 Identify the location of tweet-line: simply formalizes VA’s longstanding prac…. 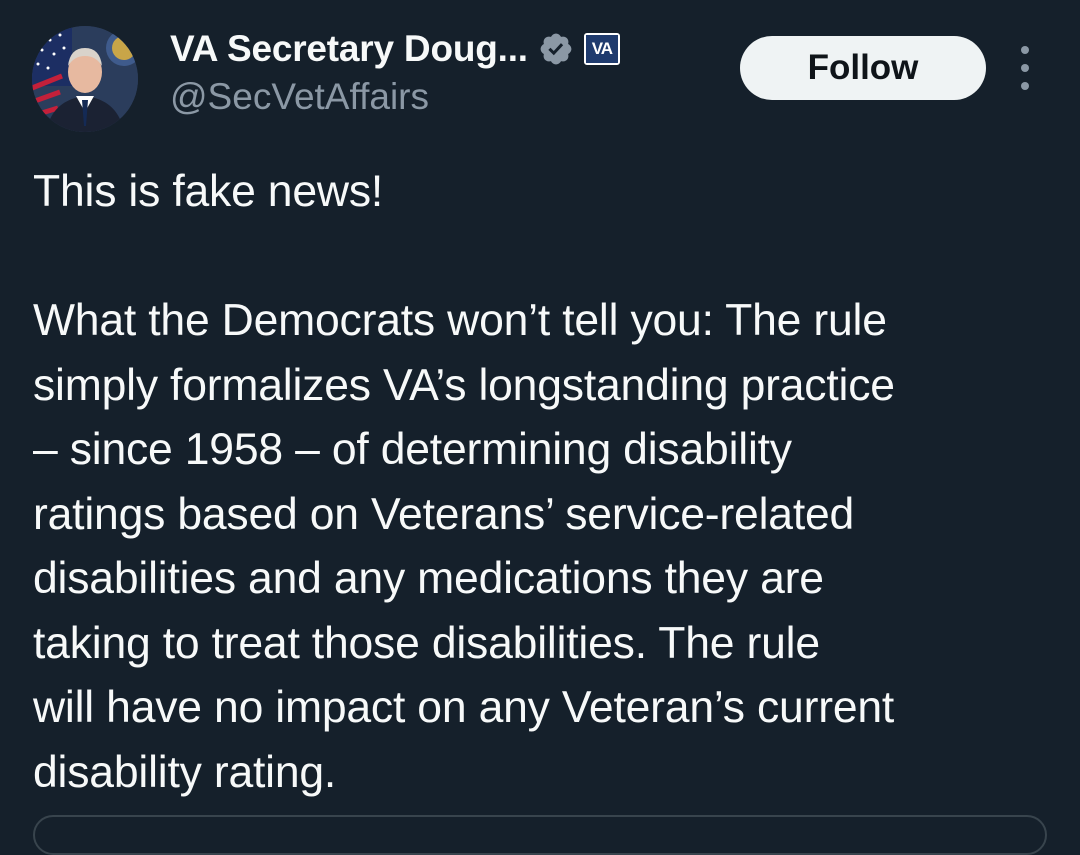
(464, 385).